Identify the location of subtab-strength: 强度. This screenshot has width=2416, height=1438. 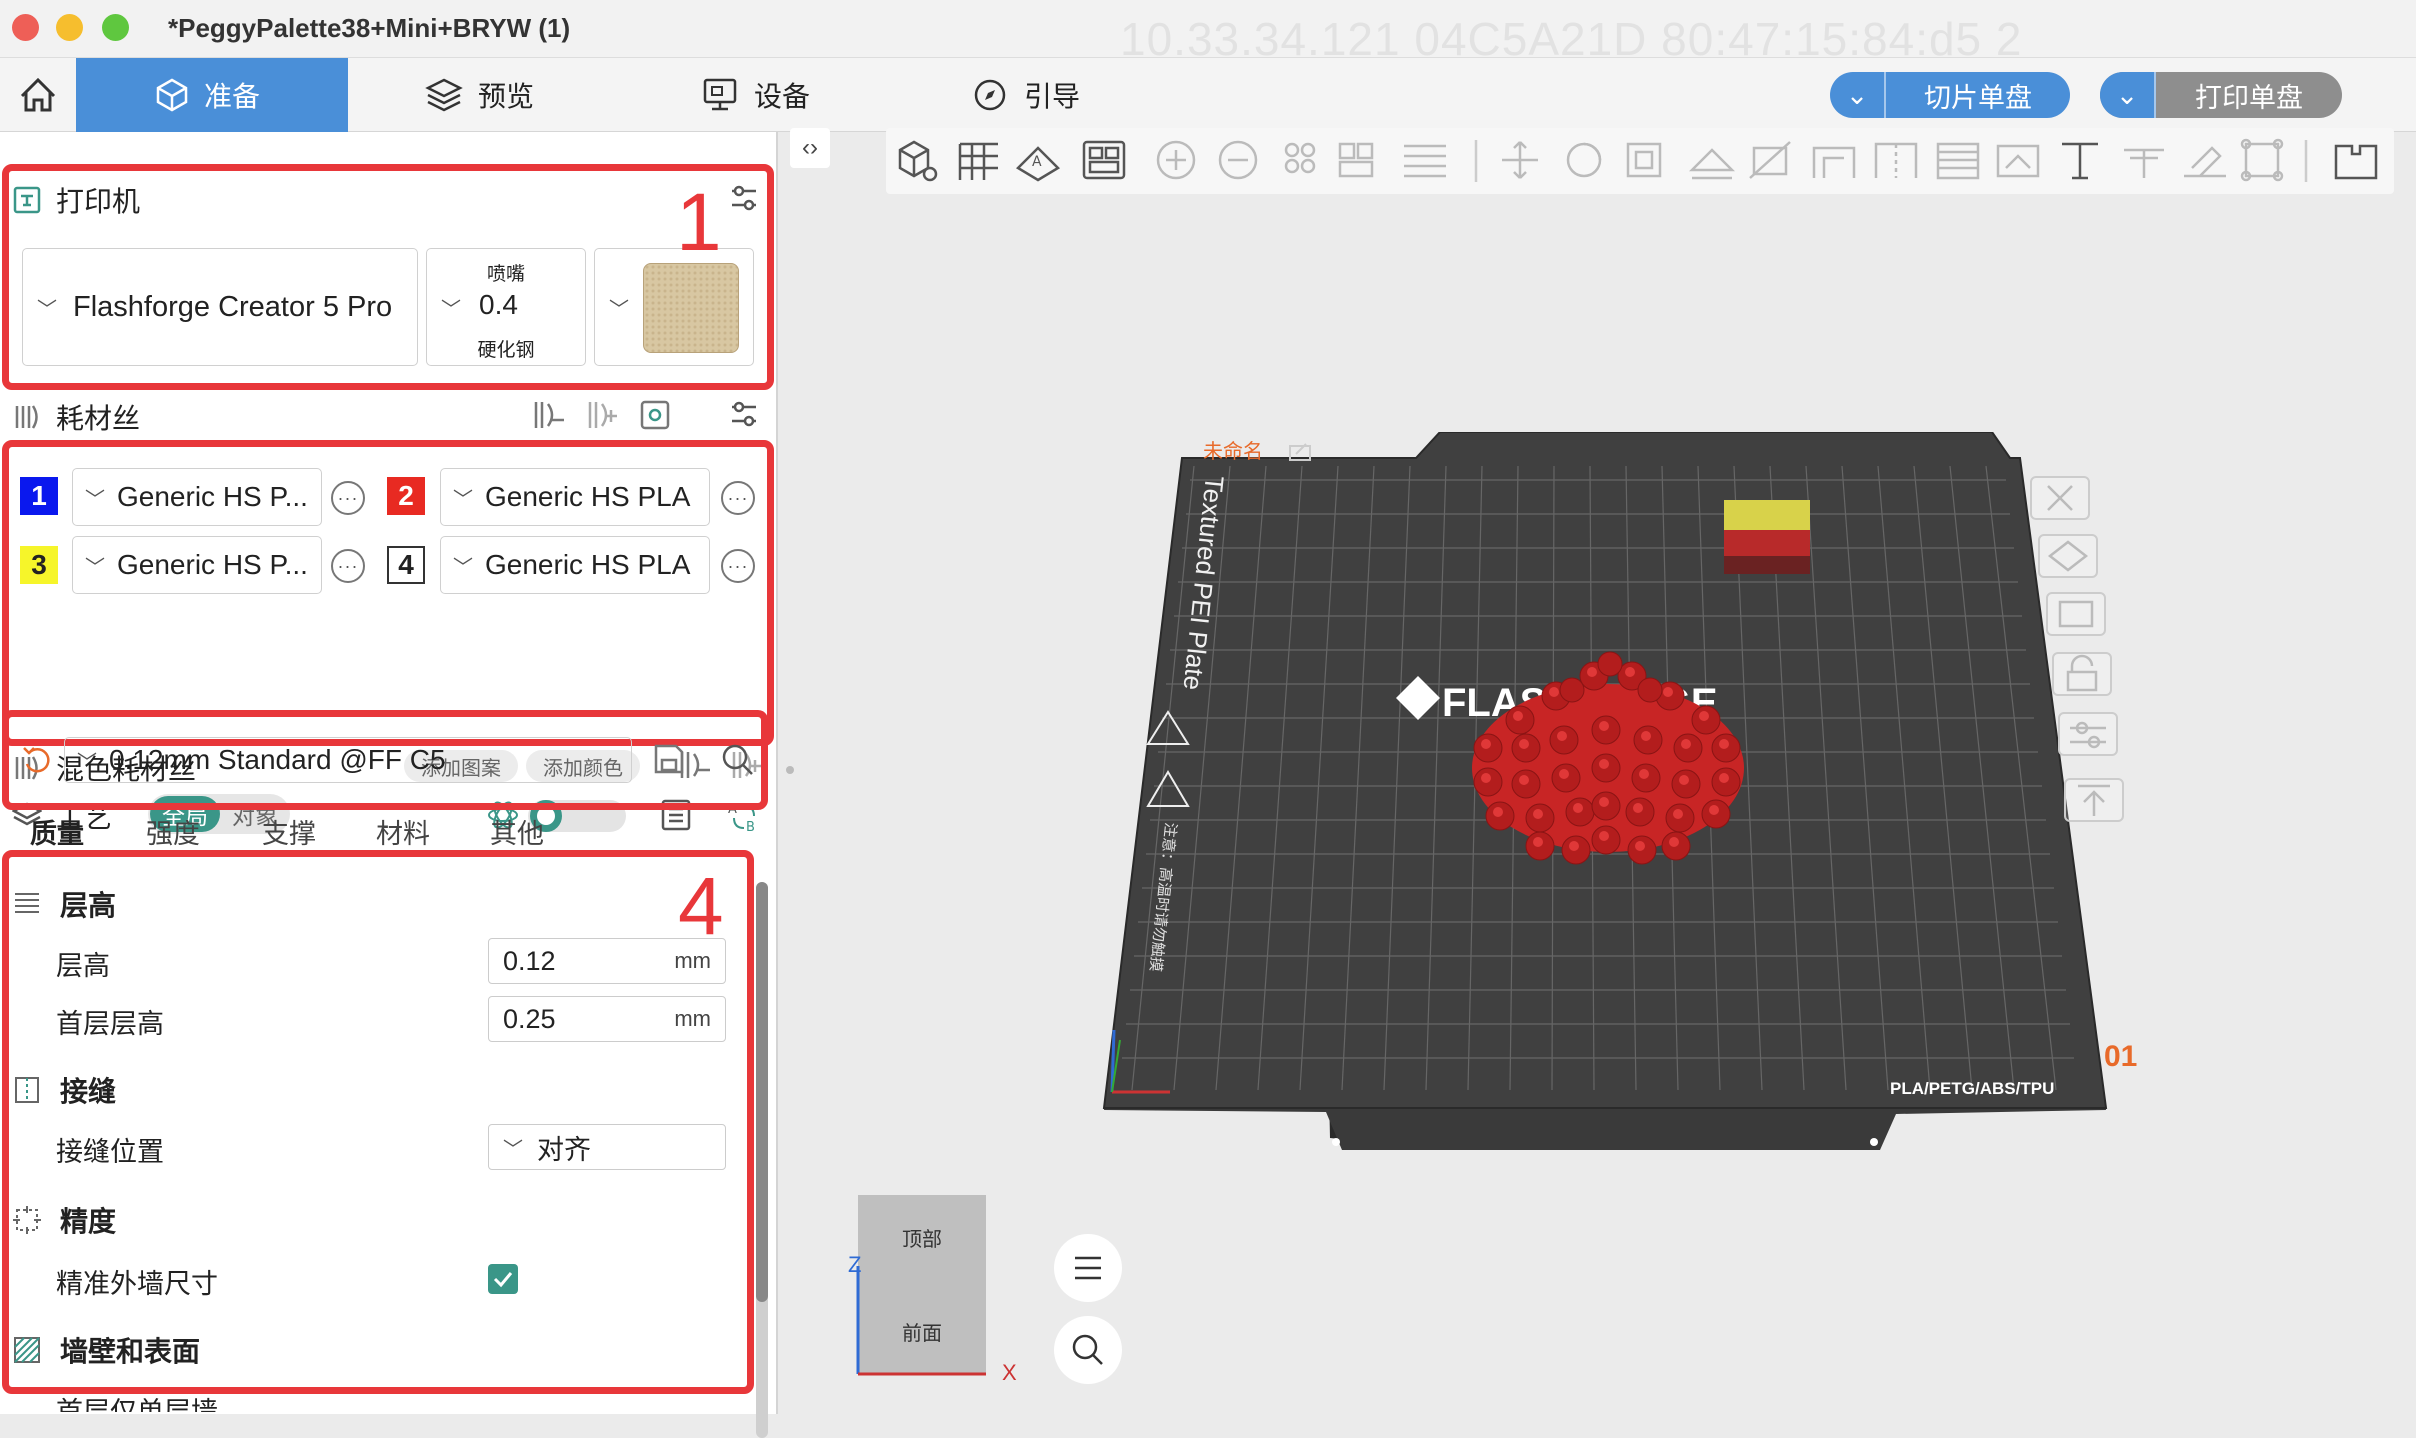
(173, 831).